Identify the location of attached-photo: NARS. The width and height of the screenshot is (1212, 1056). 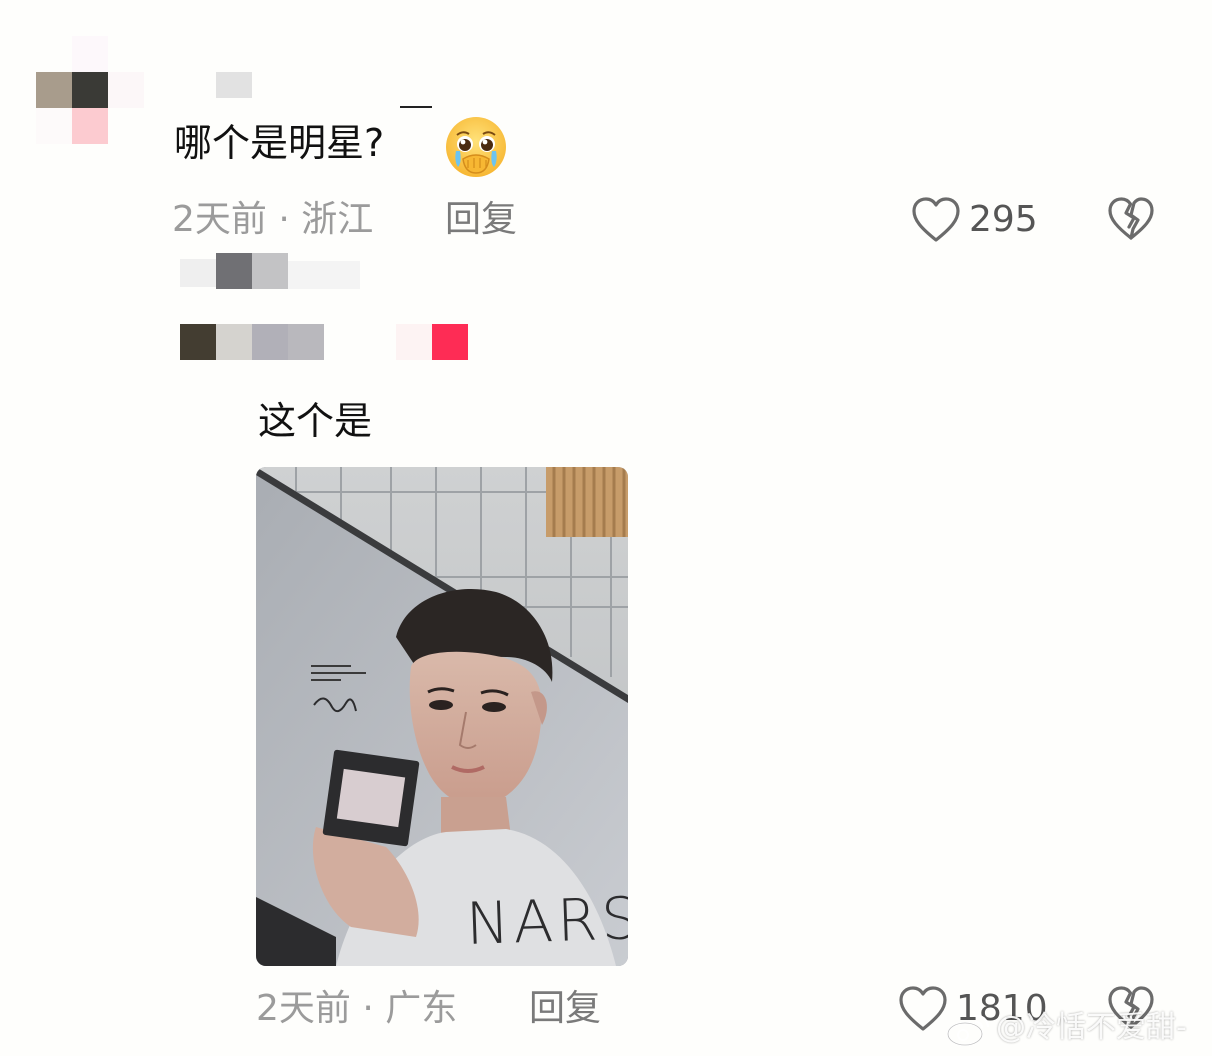
(442, 716).